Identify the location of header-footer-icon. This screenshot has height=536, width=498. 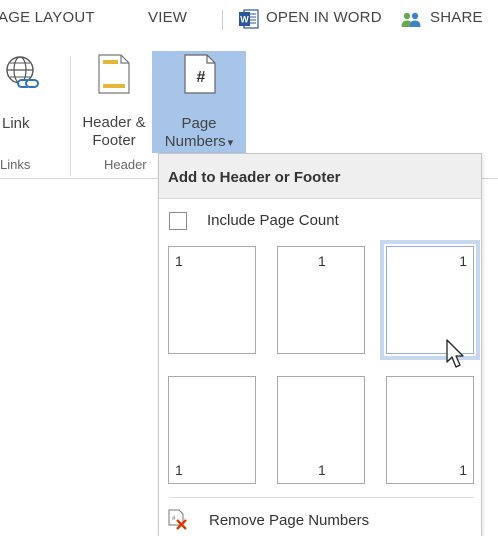
(114, 74).